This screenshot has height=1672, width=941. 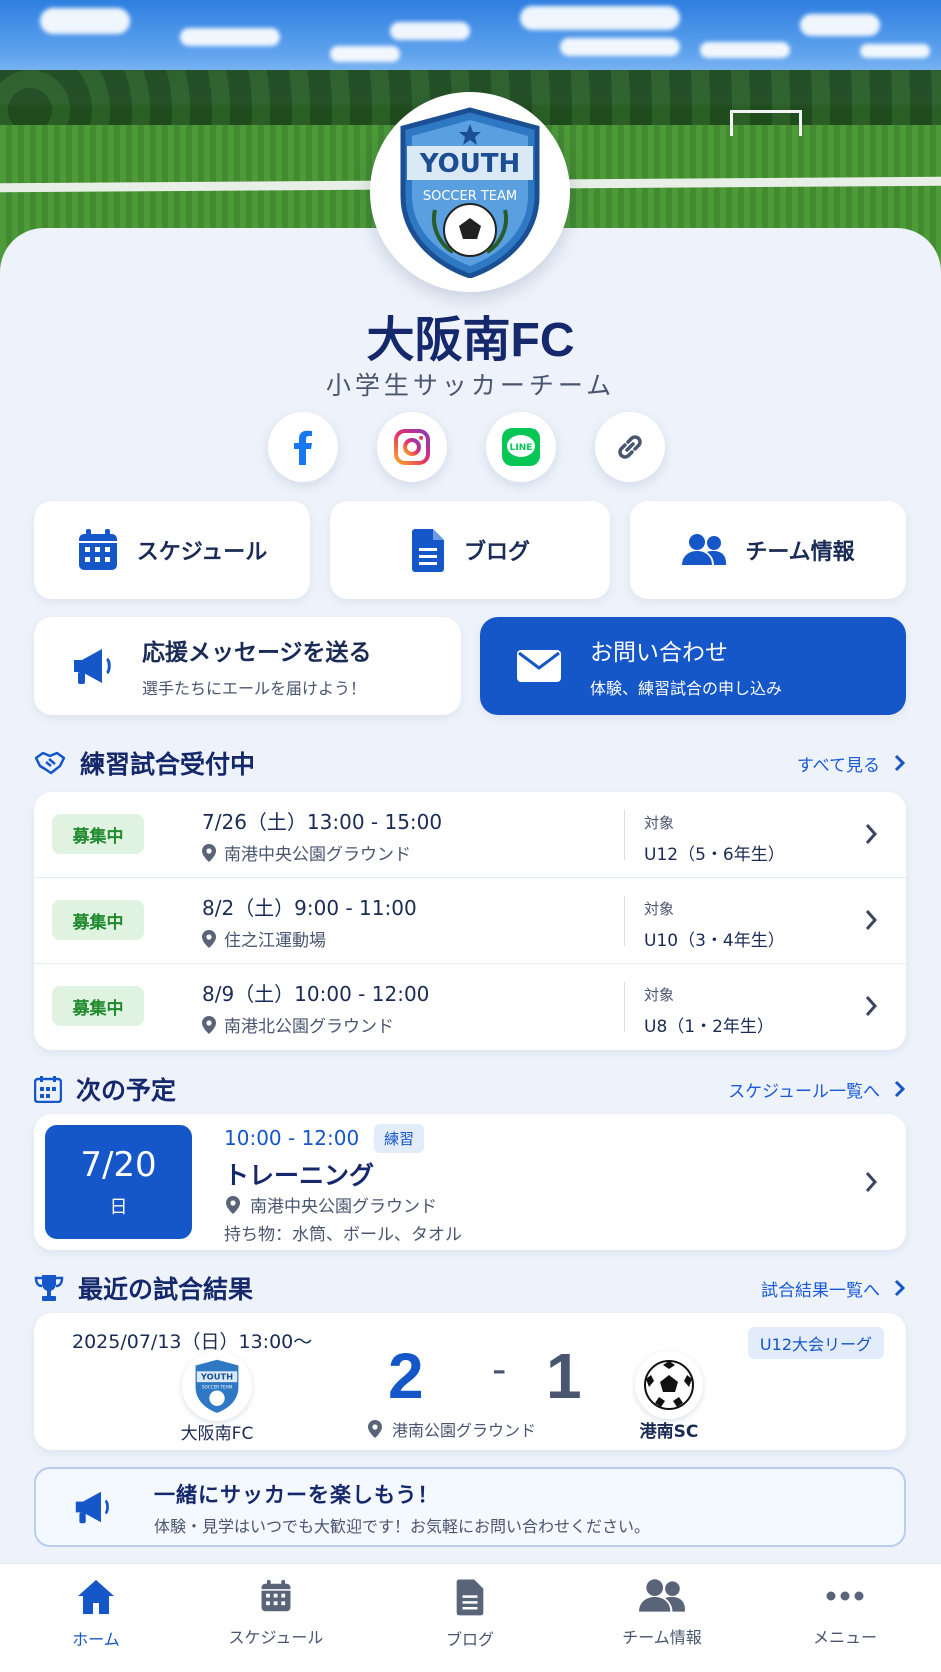 I want to click on target-value: U12（5・6年生）, so click(x=714, y=855).